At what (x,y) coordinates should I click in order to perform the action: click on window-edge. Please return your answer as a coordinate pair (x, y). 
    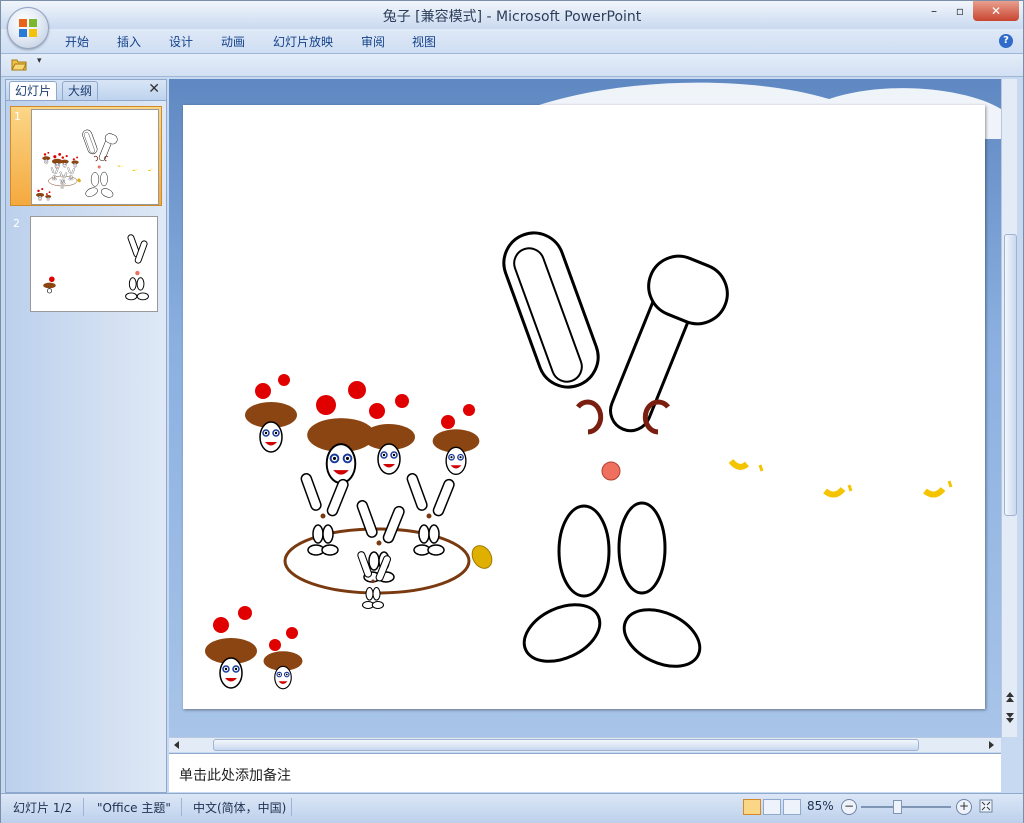
    Looking at the image, I should click on (1020, 435).